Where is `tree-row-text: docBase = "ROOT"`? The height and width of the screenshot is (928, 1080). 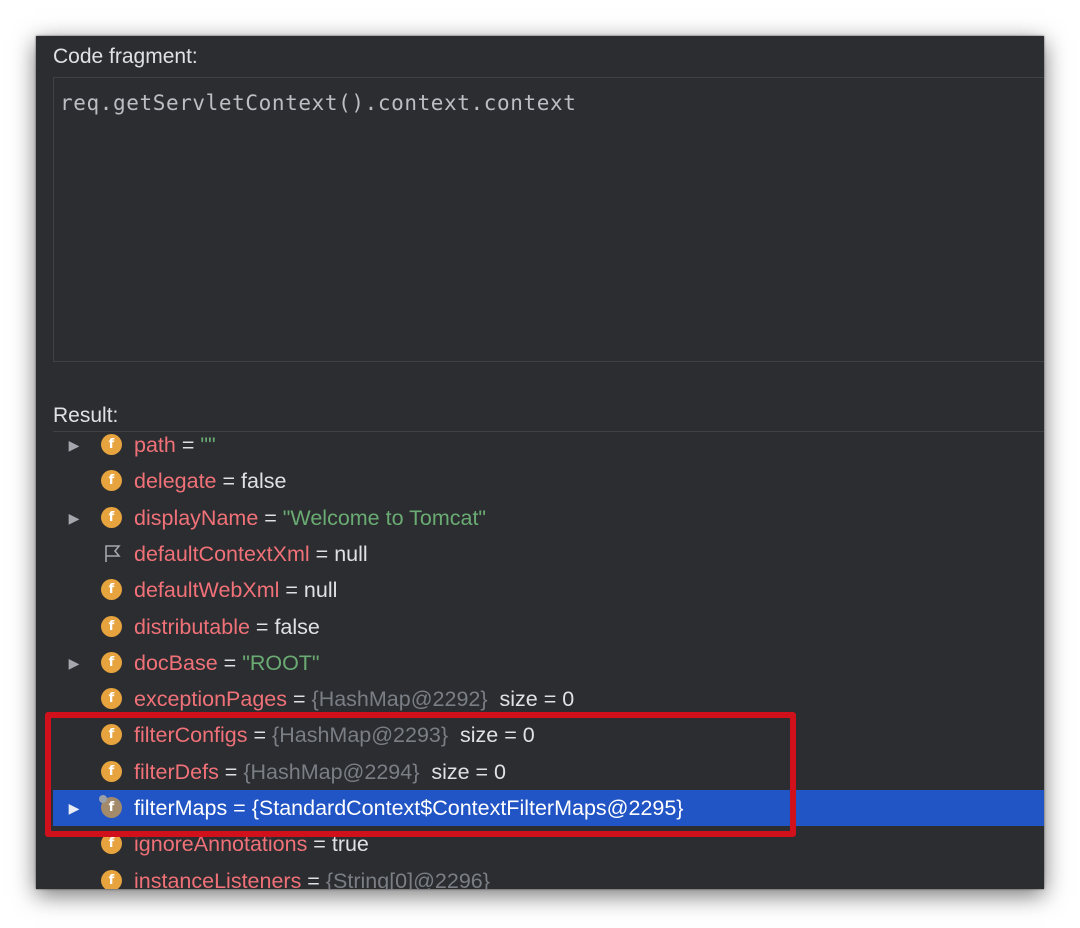
tree-row-text: docBase = "ROOT" is located at coordinates (227, 663).